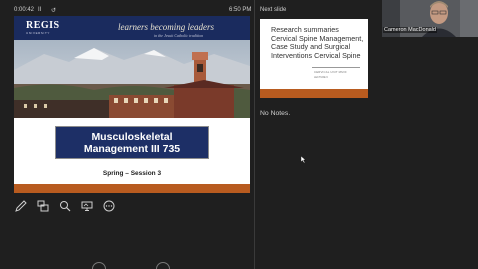 This screenshot has width=478, height=269. I want to click on next-slide-rule, so click(336, 67).